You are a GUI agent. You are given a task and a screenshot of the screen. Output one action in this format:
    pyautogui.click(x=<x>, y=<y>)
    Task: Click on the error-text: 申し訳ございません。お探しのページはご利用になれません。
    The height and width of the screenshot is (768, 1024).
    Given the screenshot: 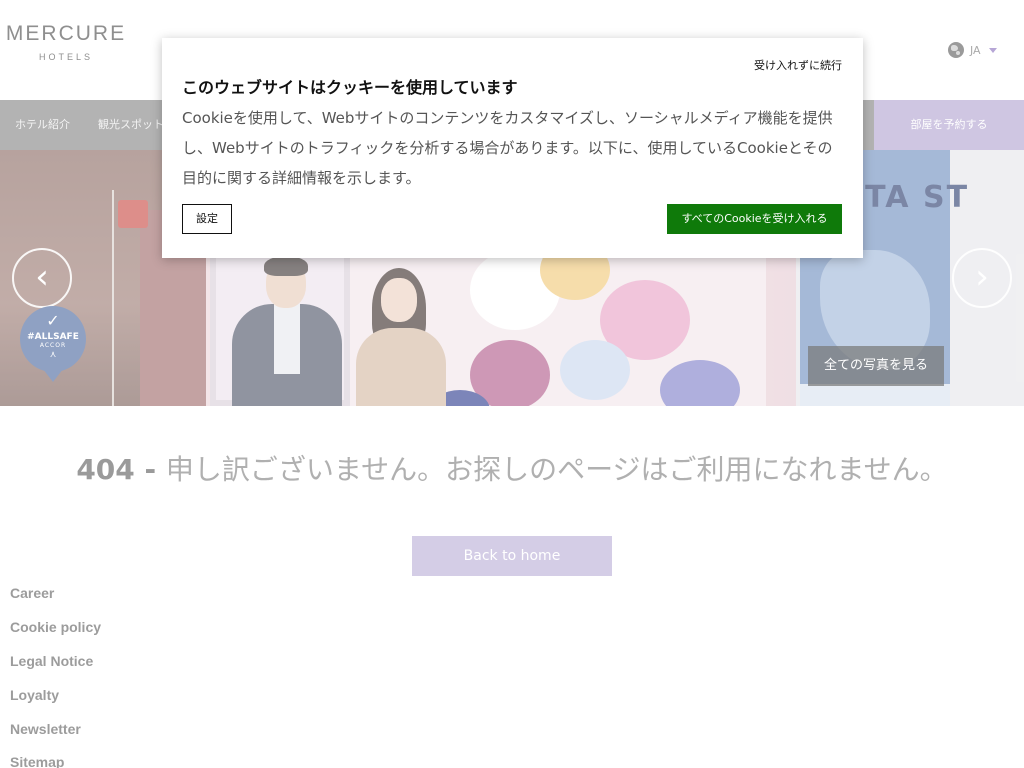 What is the action you would take?
    pyautogui.click(x=556, y=469)
    